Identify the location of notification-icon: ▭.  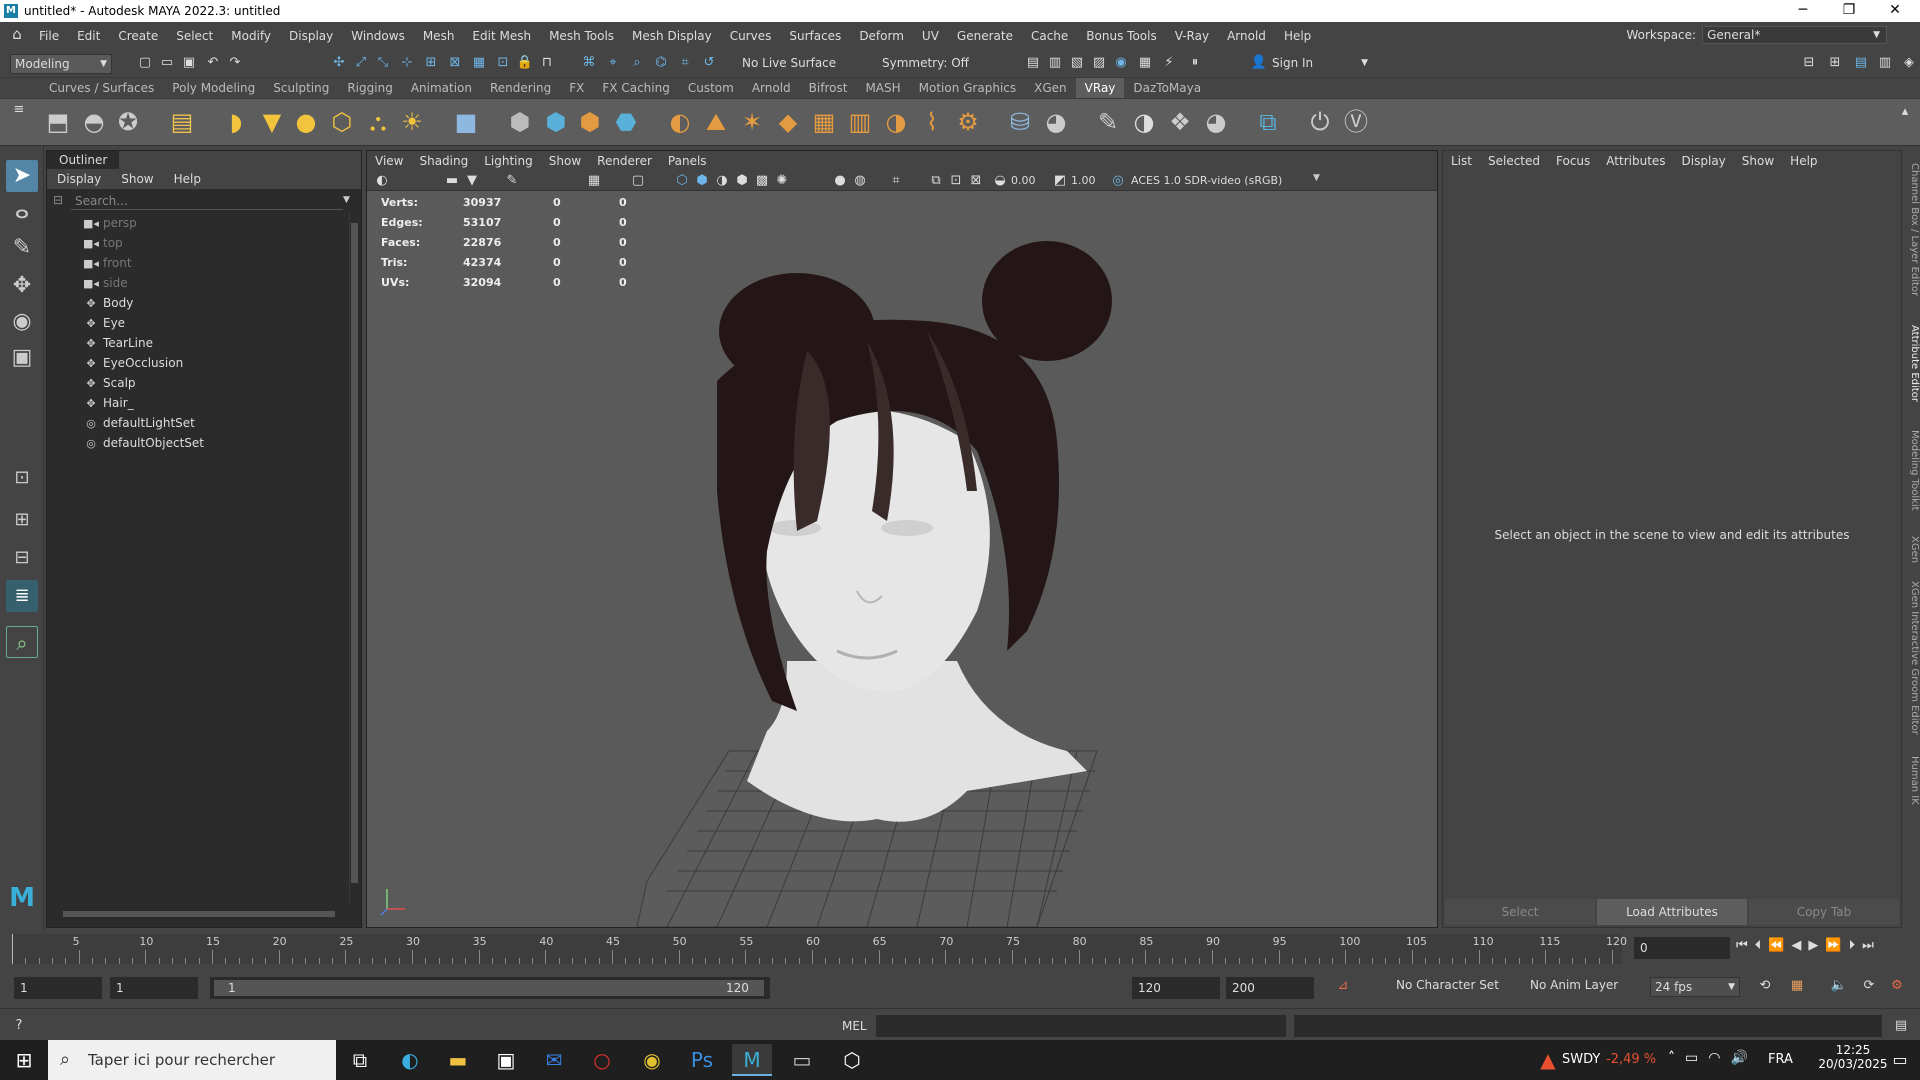
(1900, 1060).